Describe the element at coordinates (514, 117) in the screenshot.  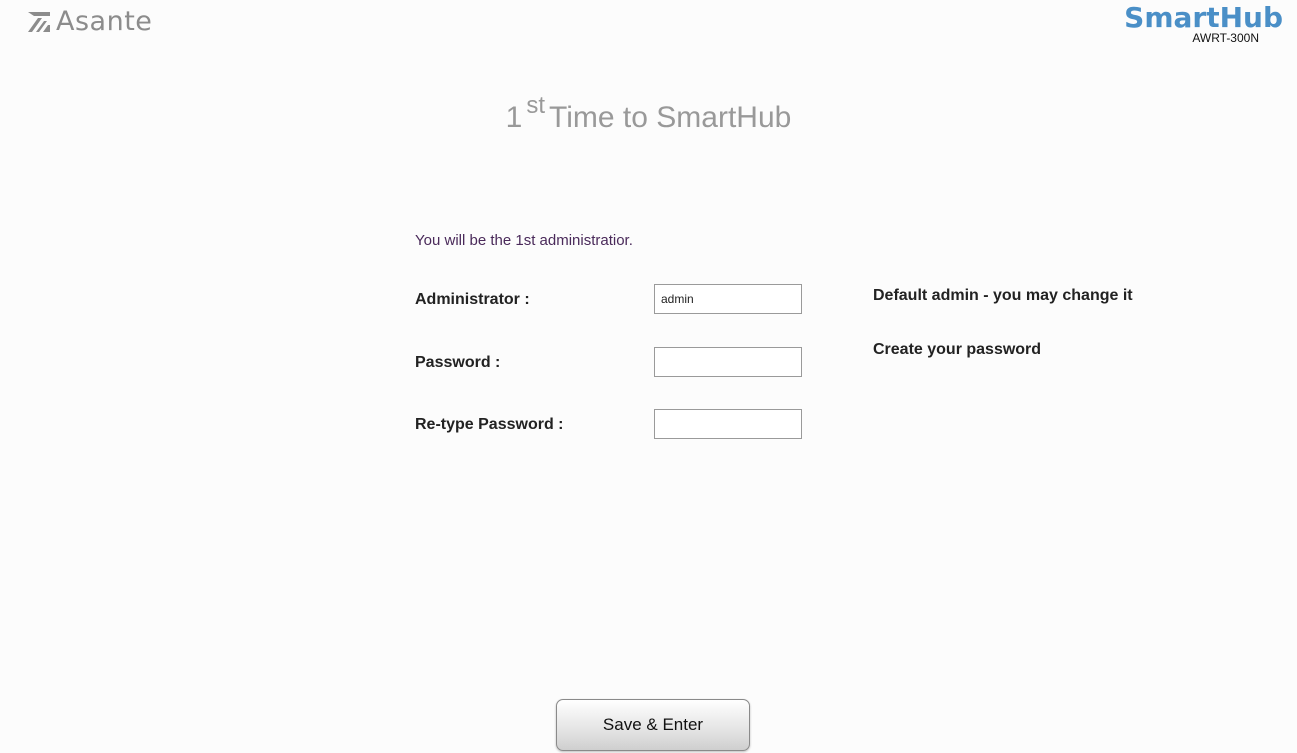
I see `title-number: 1` at that location.